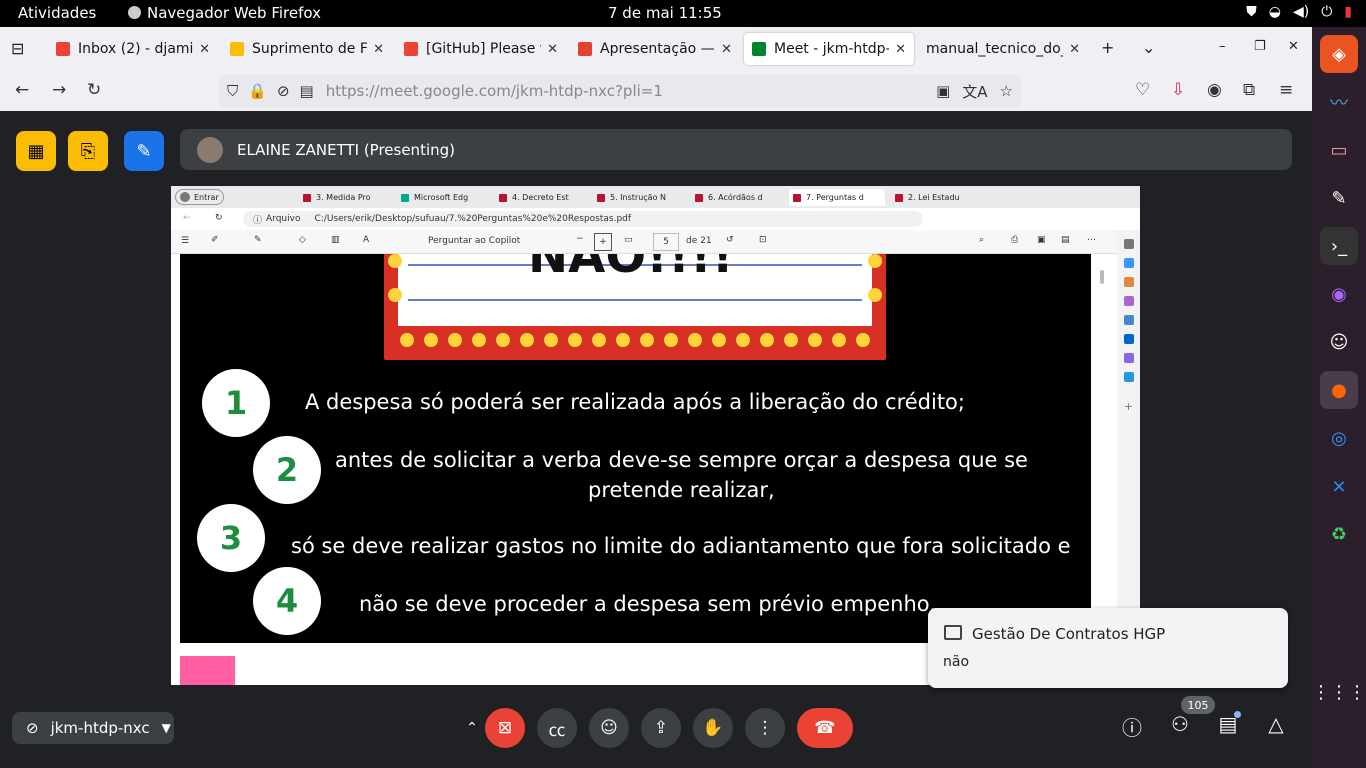 This screenshot has width=1366, height=768. I want to click on clock: 7 de mai 11:55, so click(665, 13).